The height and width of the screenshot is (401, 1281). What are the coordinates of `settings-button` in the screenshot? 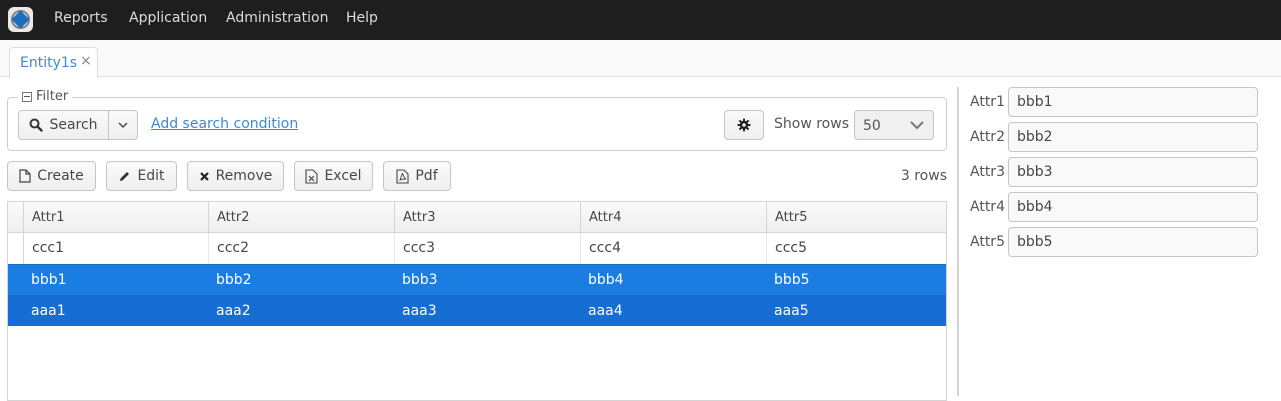 It's located at (744, 125).